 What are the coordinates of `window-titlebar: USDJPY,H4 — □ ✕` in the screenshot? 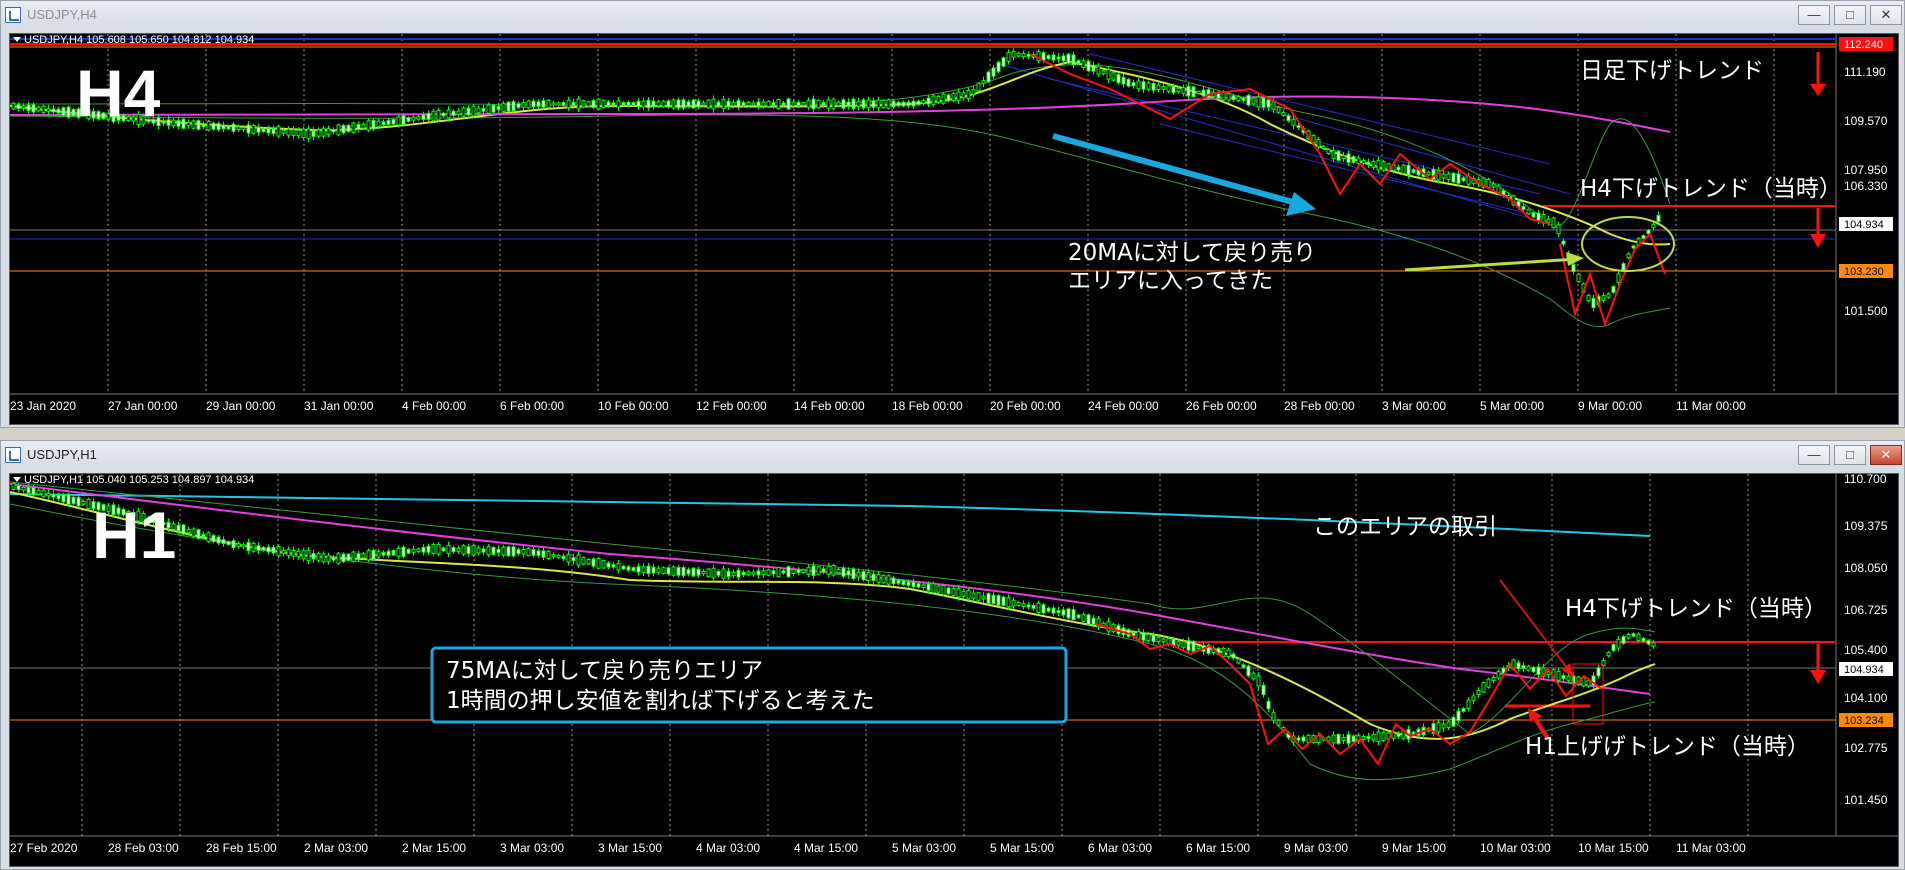 It's located at (952, 15).